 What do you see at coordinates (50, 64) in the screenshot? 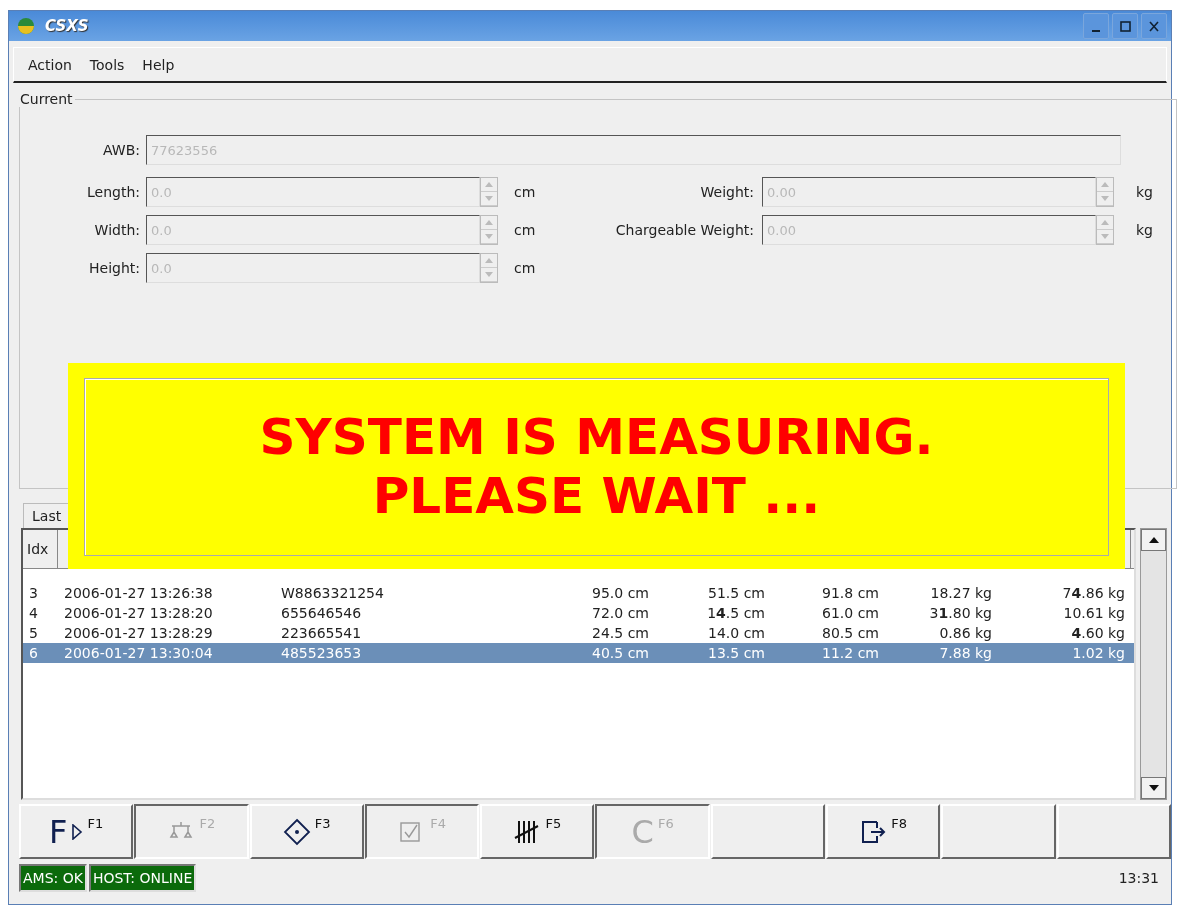
I see `menu-item: Action` at bounding box center [50, 64].